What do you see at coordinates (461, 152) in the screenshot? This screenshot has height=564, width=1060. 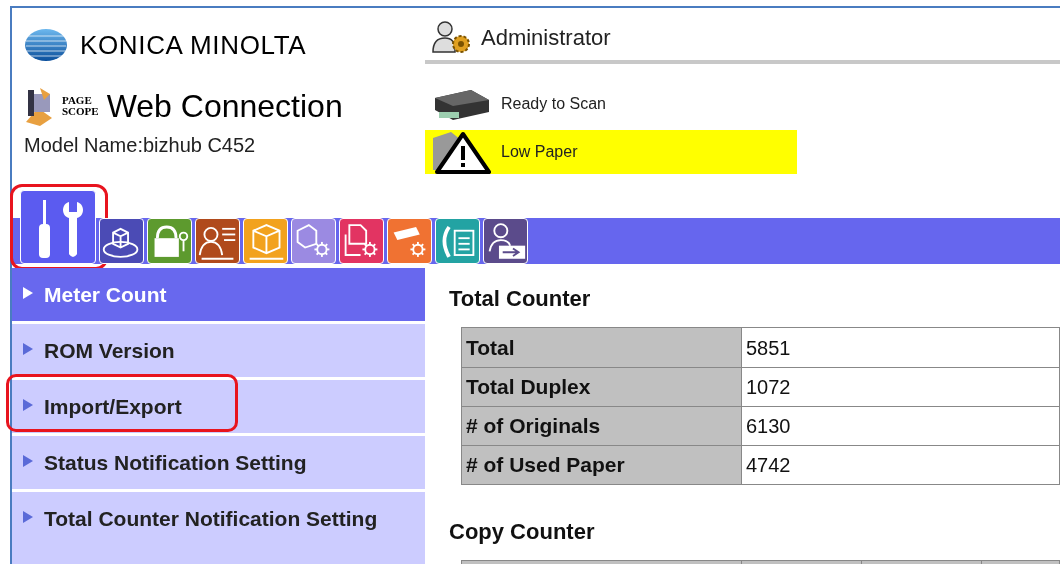 I see `warning-icon` at bounding box center [461, 152].